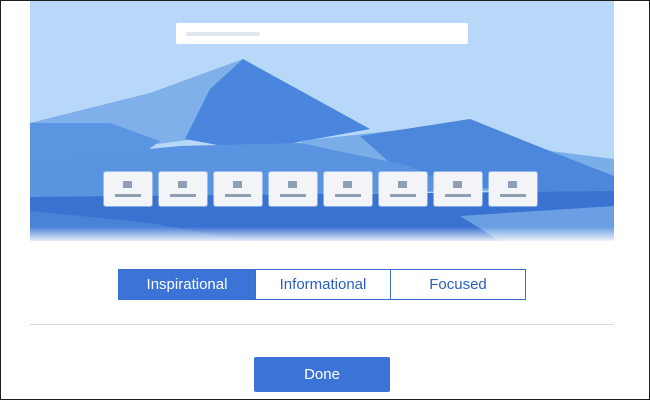 The height and width of the screenshot is (400, 650). I want to click on layout-option-informational: Informational, so click(322, 284).